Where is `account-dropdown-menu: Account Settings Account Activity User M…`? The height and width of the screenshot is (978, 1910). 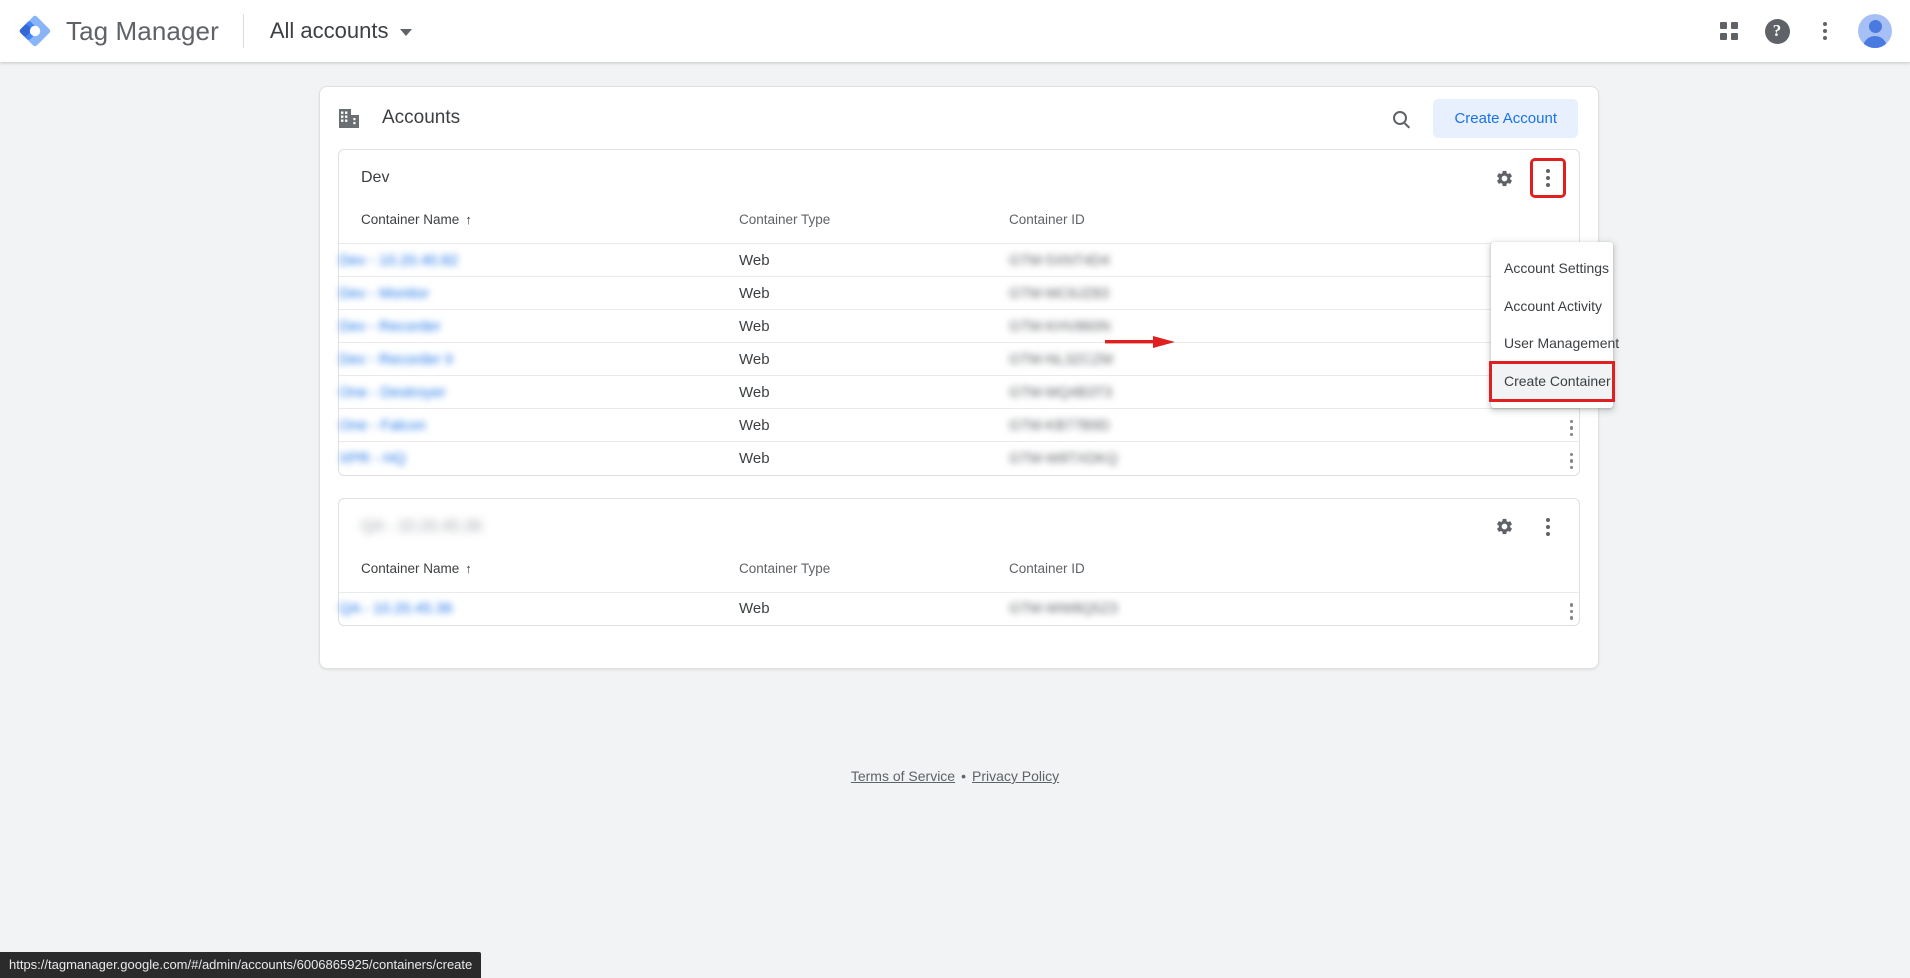 account-dropdown-menu: Account Settings Account Activity User M… is located at coordinates (1554, 325).